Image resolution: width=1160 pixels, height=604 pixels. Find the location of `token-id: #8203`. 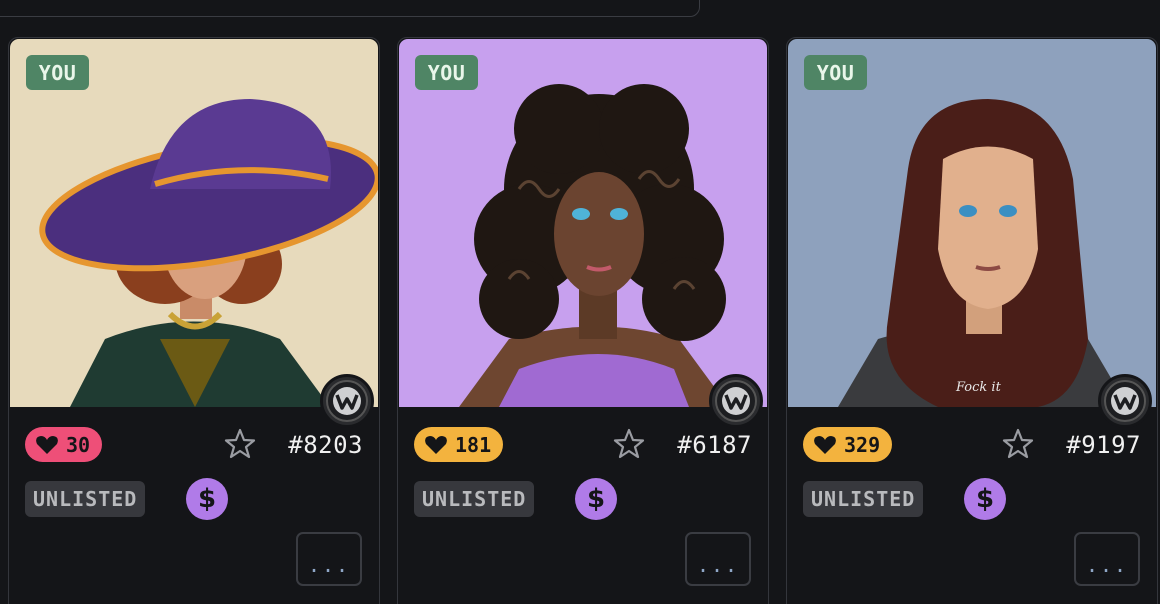

token-id: #8203 is located at coordinates (325, 445).